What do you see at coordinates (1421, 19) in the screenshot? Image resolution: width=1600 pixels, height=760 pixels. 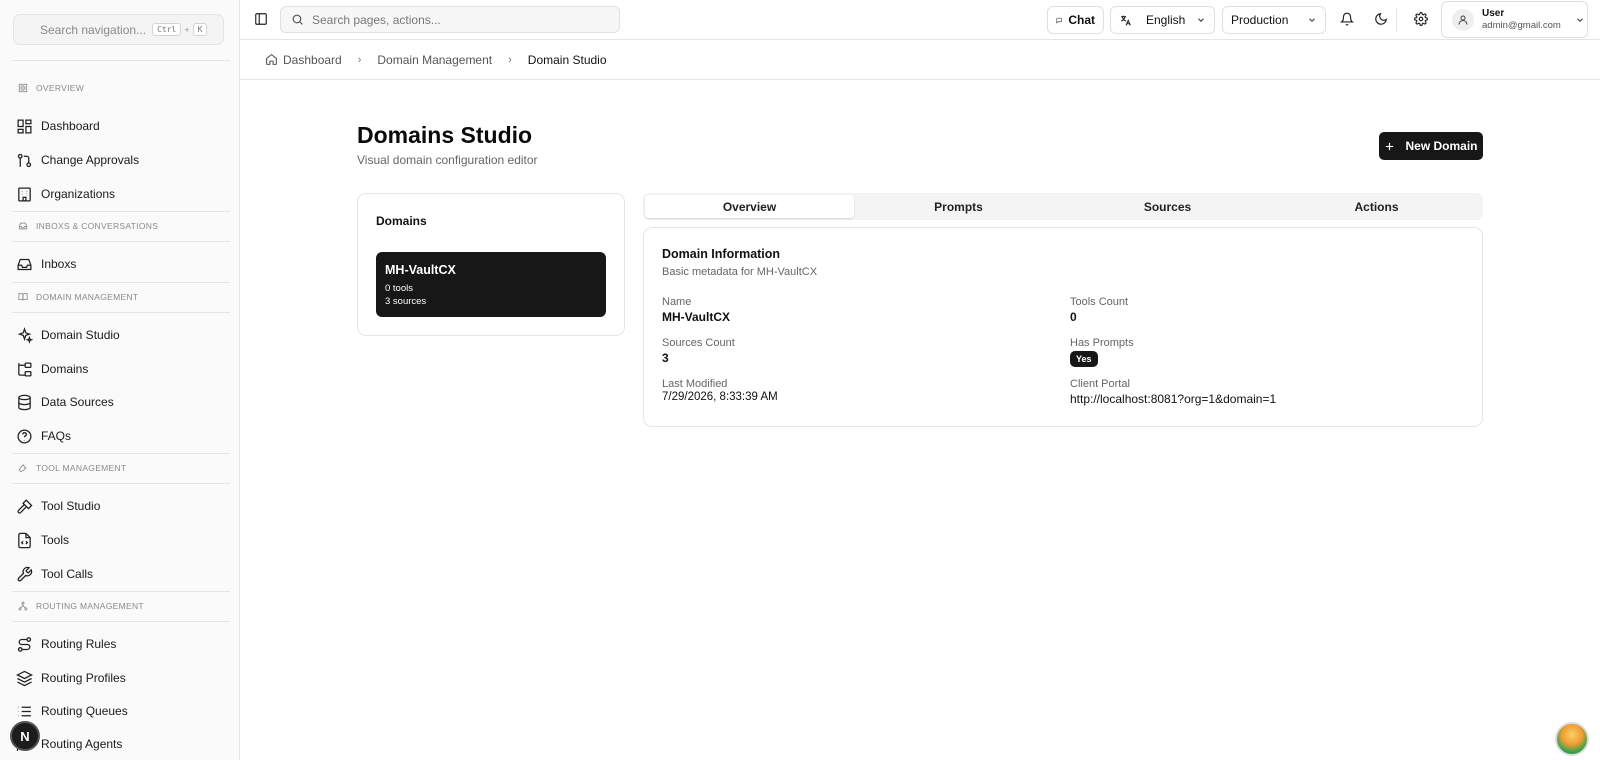 I see `gear-icon` at bounding box center [1421, 19].